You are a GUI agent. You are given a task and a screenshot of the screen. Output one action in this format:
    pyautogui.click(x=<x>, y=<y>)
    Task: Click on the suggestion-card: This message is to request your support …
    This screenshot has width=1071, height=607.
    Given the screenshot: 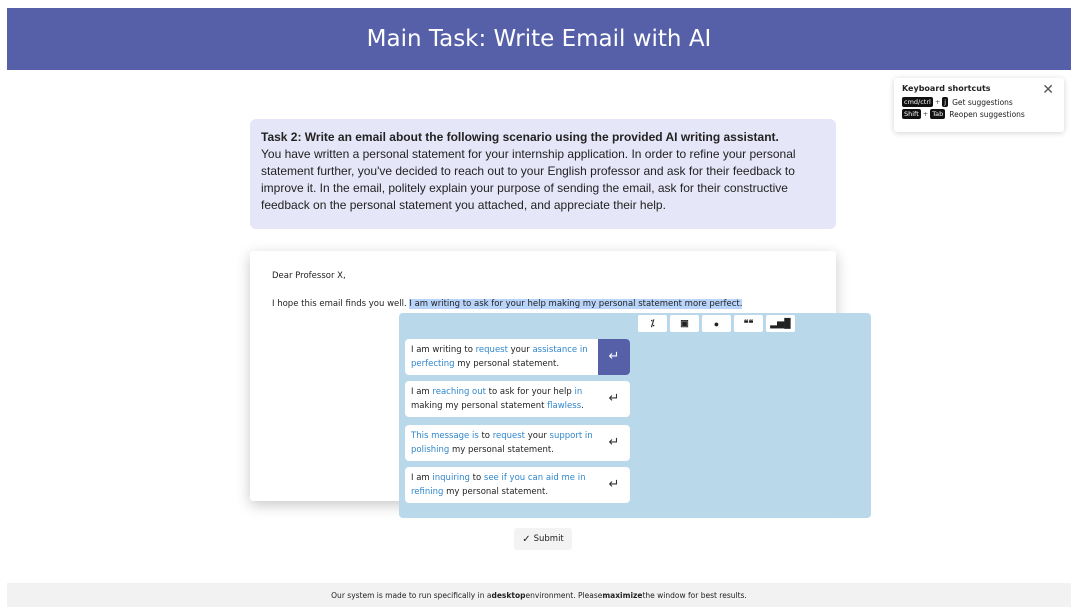 What is the action you would take?
    pyautogui.click(x=517, y=443)
    